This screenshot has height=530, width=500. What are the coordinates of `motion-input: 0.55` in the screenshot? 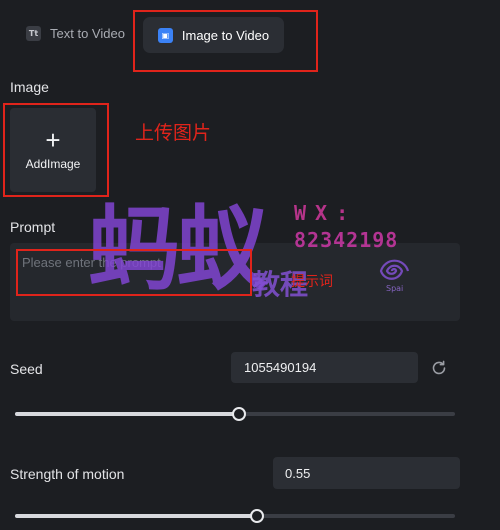 It's located at (366, 473).